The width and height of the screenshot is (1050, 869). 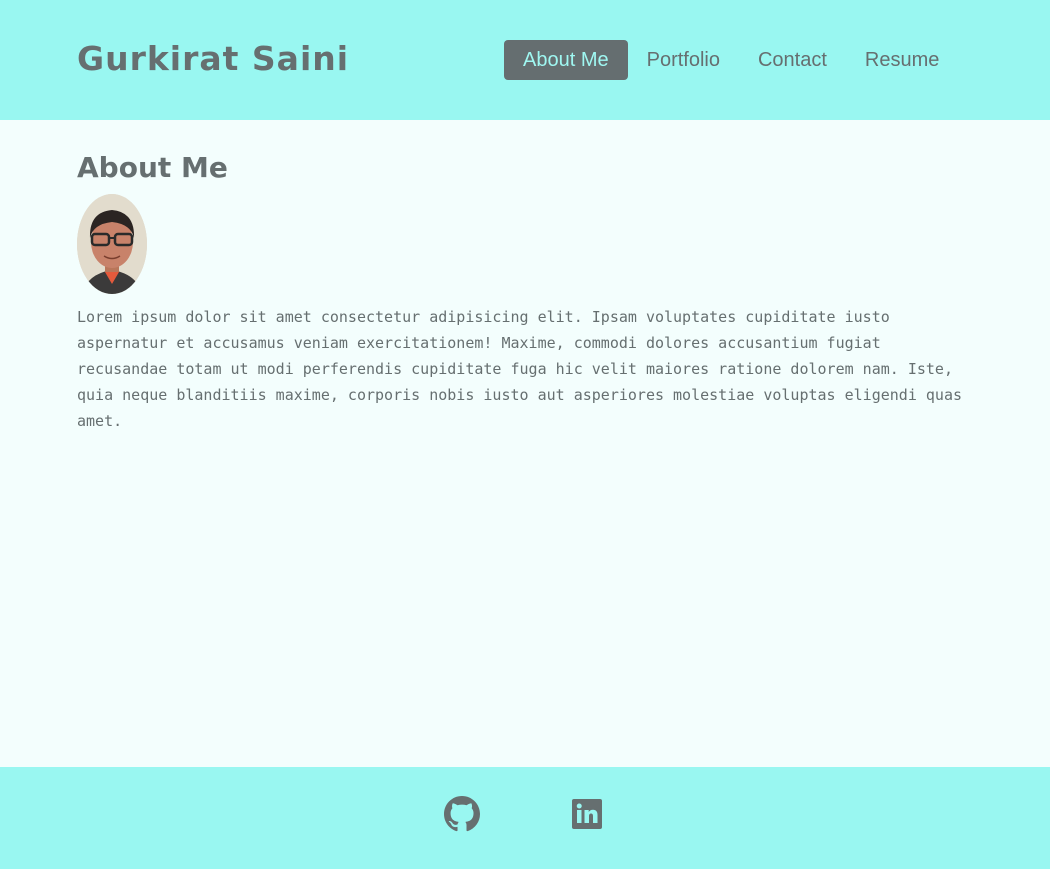 I want to click on linkedin-icon, so click(x=590, y=814).